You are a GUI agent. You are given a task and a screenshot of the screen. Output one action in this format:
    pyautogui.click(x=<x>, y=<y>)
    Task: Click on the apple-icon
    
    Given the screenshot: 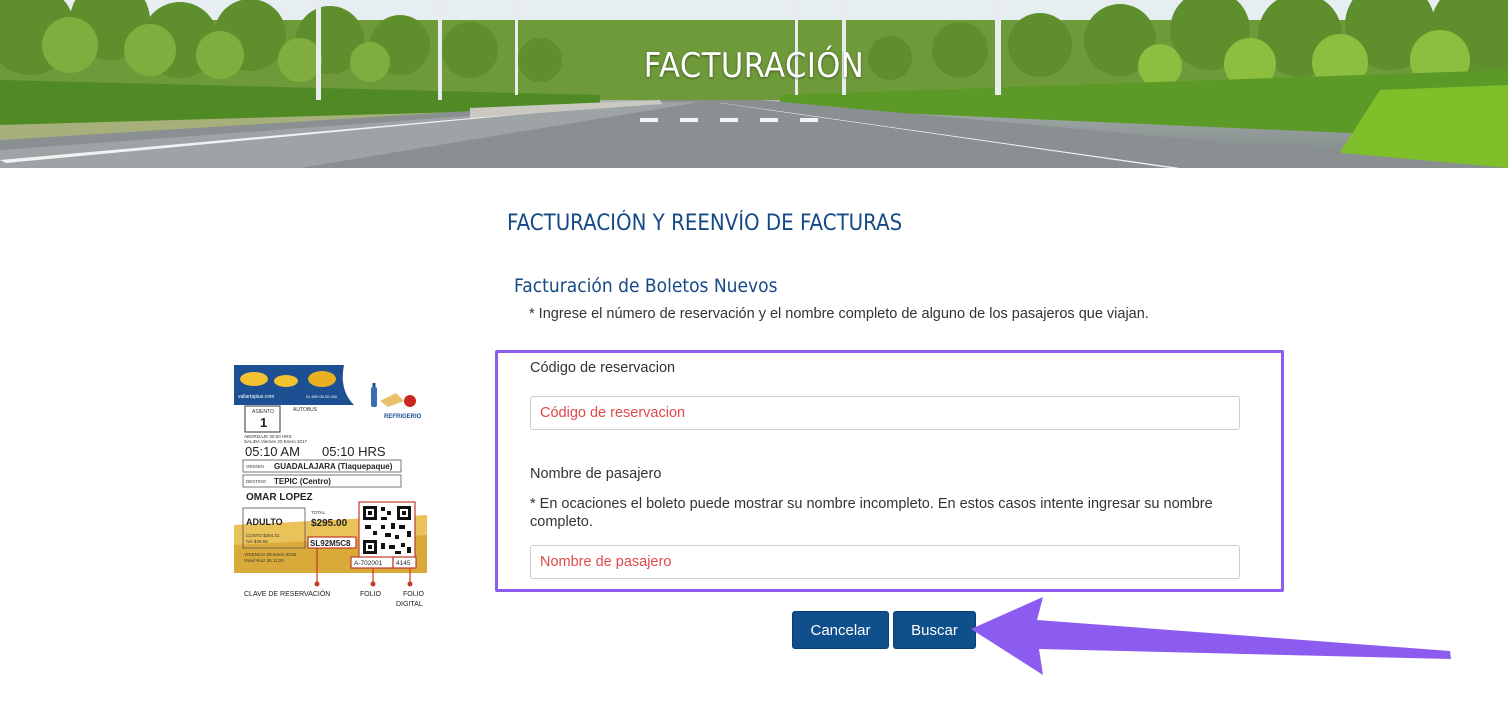 What is the action you would take?
    pyautogui.click(x=410, y=401)
    